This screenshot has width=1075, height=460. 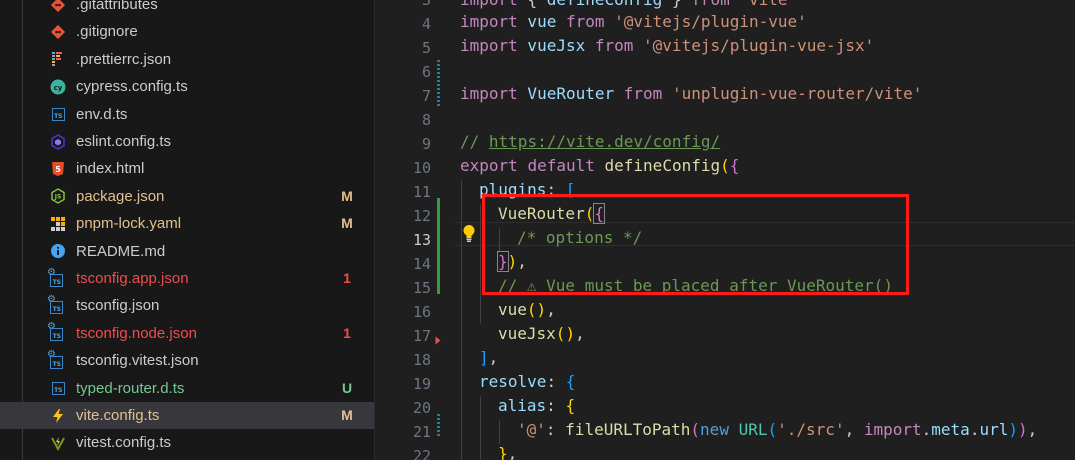 What do you see at coordinates (489, 165) in the screenshot?
I see `keyword-token: export` at bounding box center [489, 165].